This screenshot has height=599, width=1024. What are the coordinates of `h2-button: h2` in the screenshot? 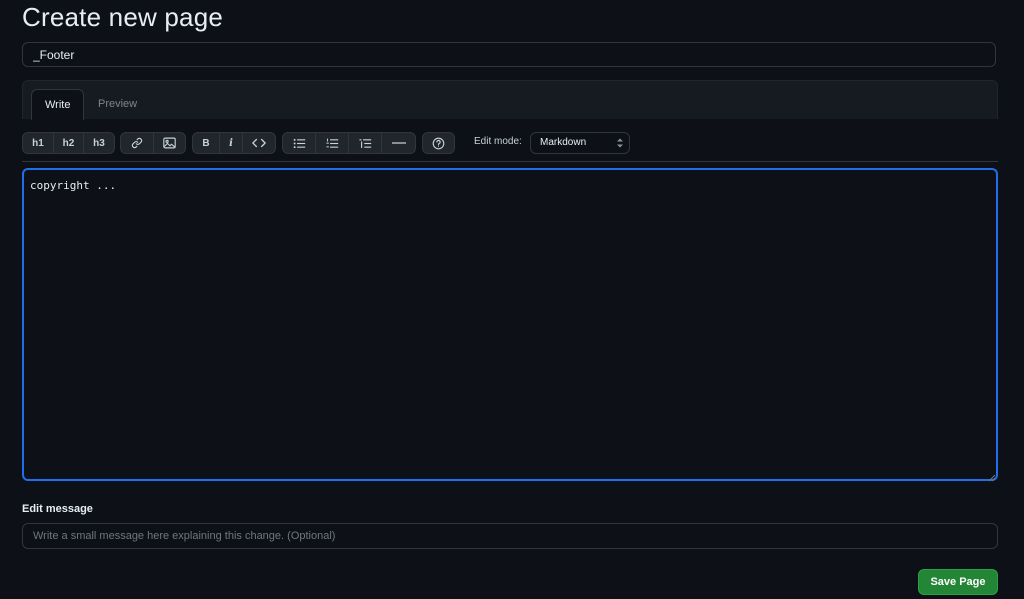 It's located at (69, 143).